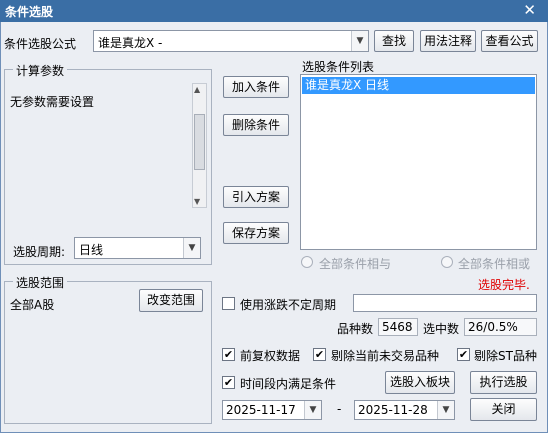 The height and width of the screenshot is (433, 548). Describe the element at coordinates (256, 197) in the screenshot. I see `import-scheme-button: 引入方案` at that location.